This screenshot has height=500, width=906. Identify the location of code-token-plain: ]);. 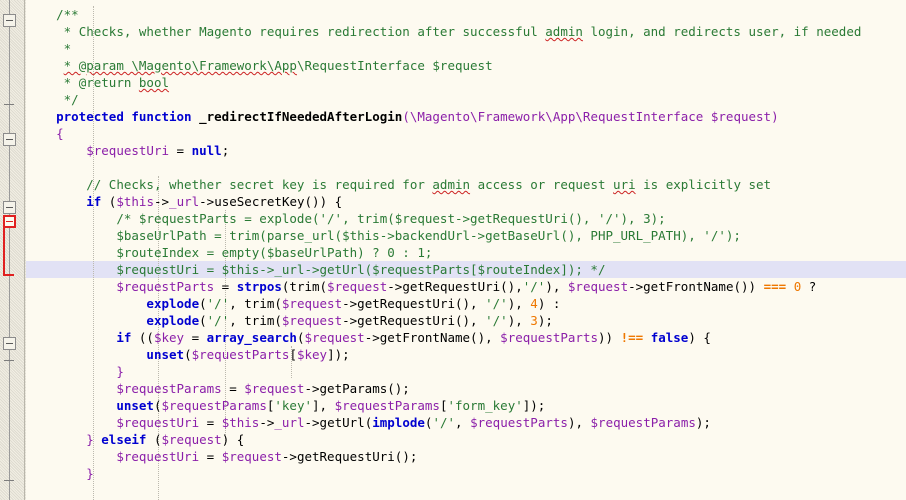
(534, 405).